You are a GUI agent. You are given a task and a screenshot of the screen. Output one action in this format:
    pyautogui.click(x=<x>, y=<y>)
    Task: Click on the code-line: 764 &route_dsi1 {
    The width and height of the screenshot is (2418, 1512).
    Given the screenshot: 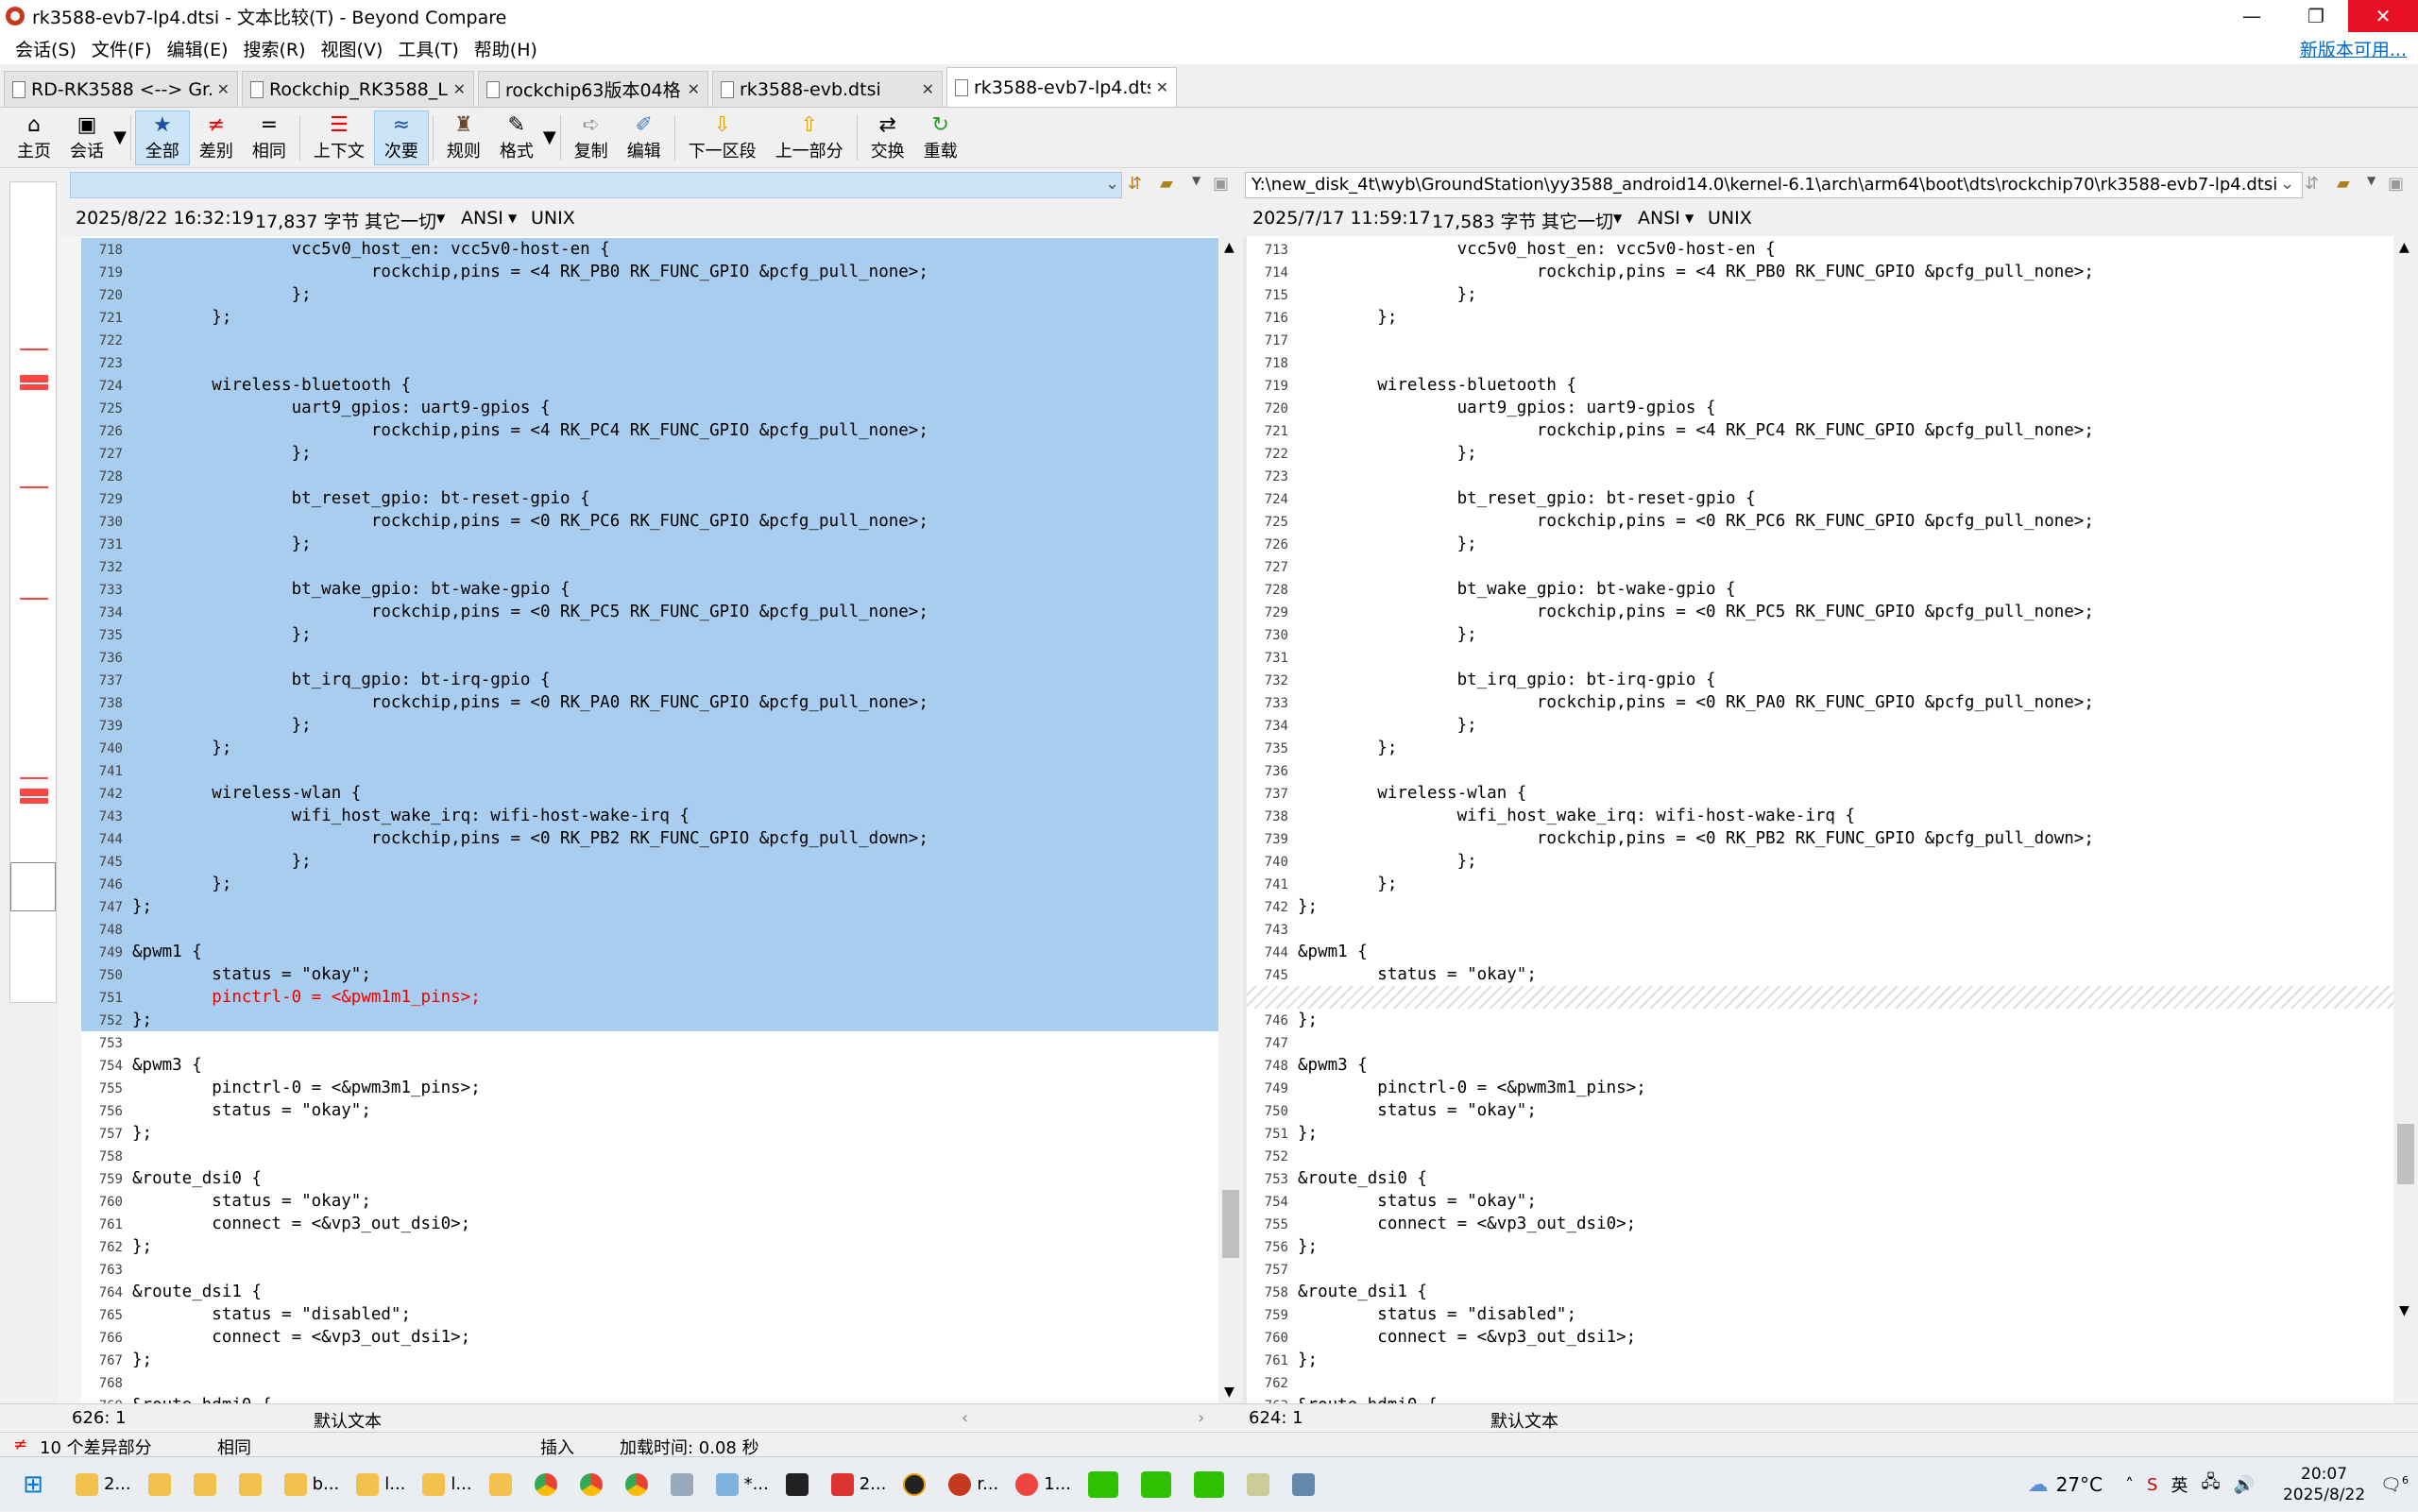 What is the action you would take?
    pyautogui.click(x=649, y=1292)
    